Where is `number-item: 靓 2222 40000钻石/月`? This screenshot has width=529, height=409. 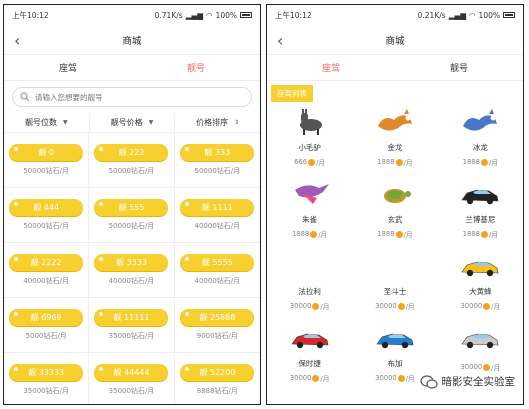 number-item: 靓 2222 40000钻石/月 is located at coordinates (47, 270).